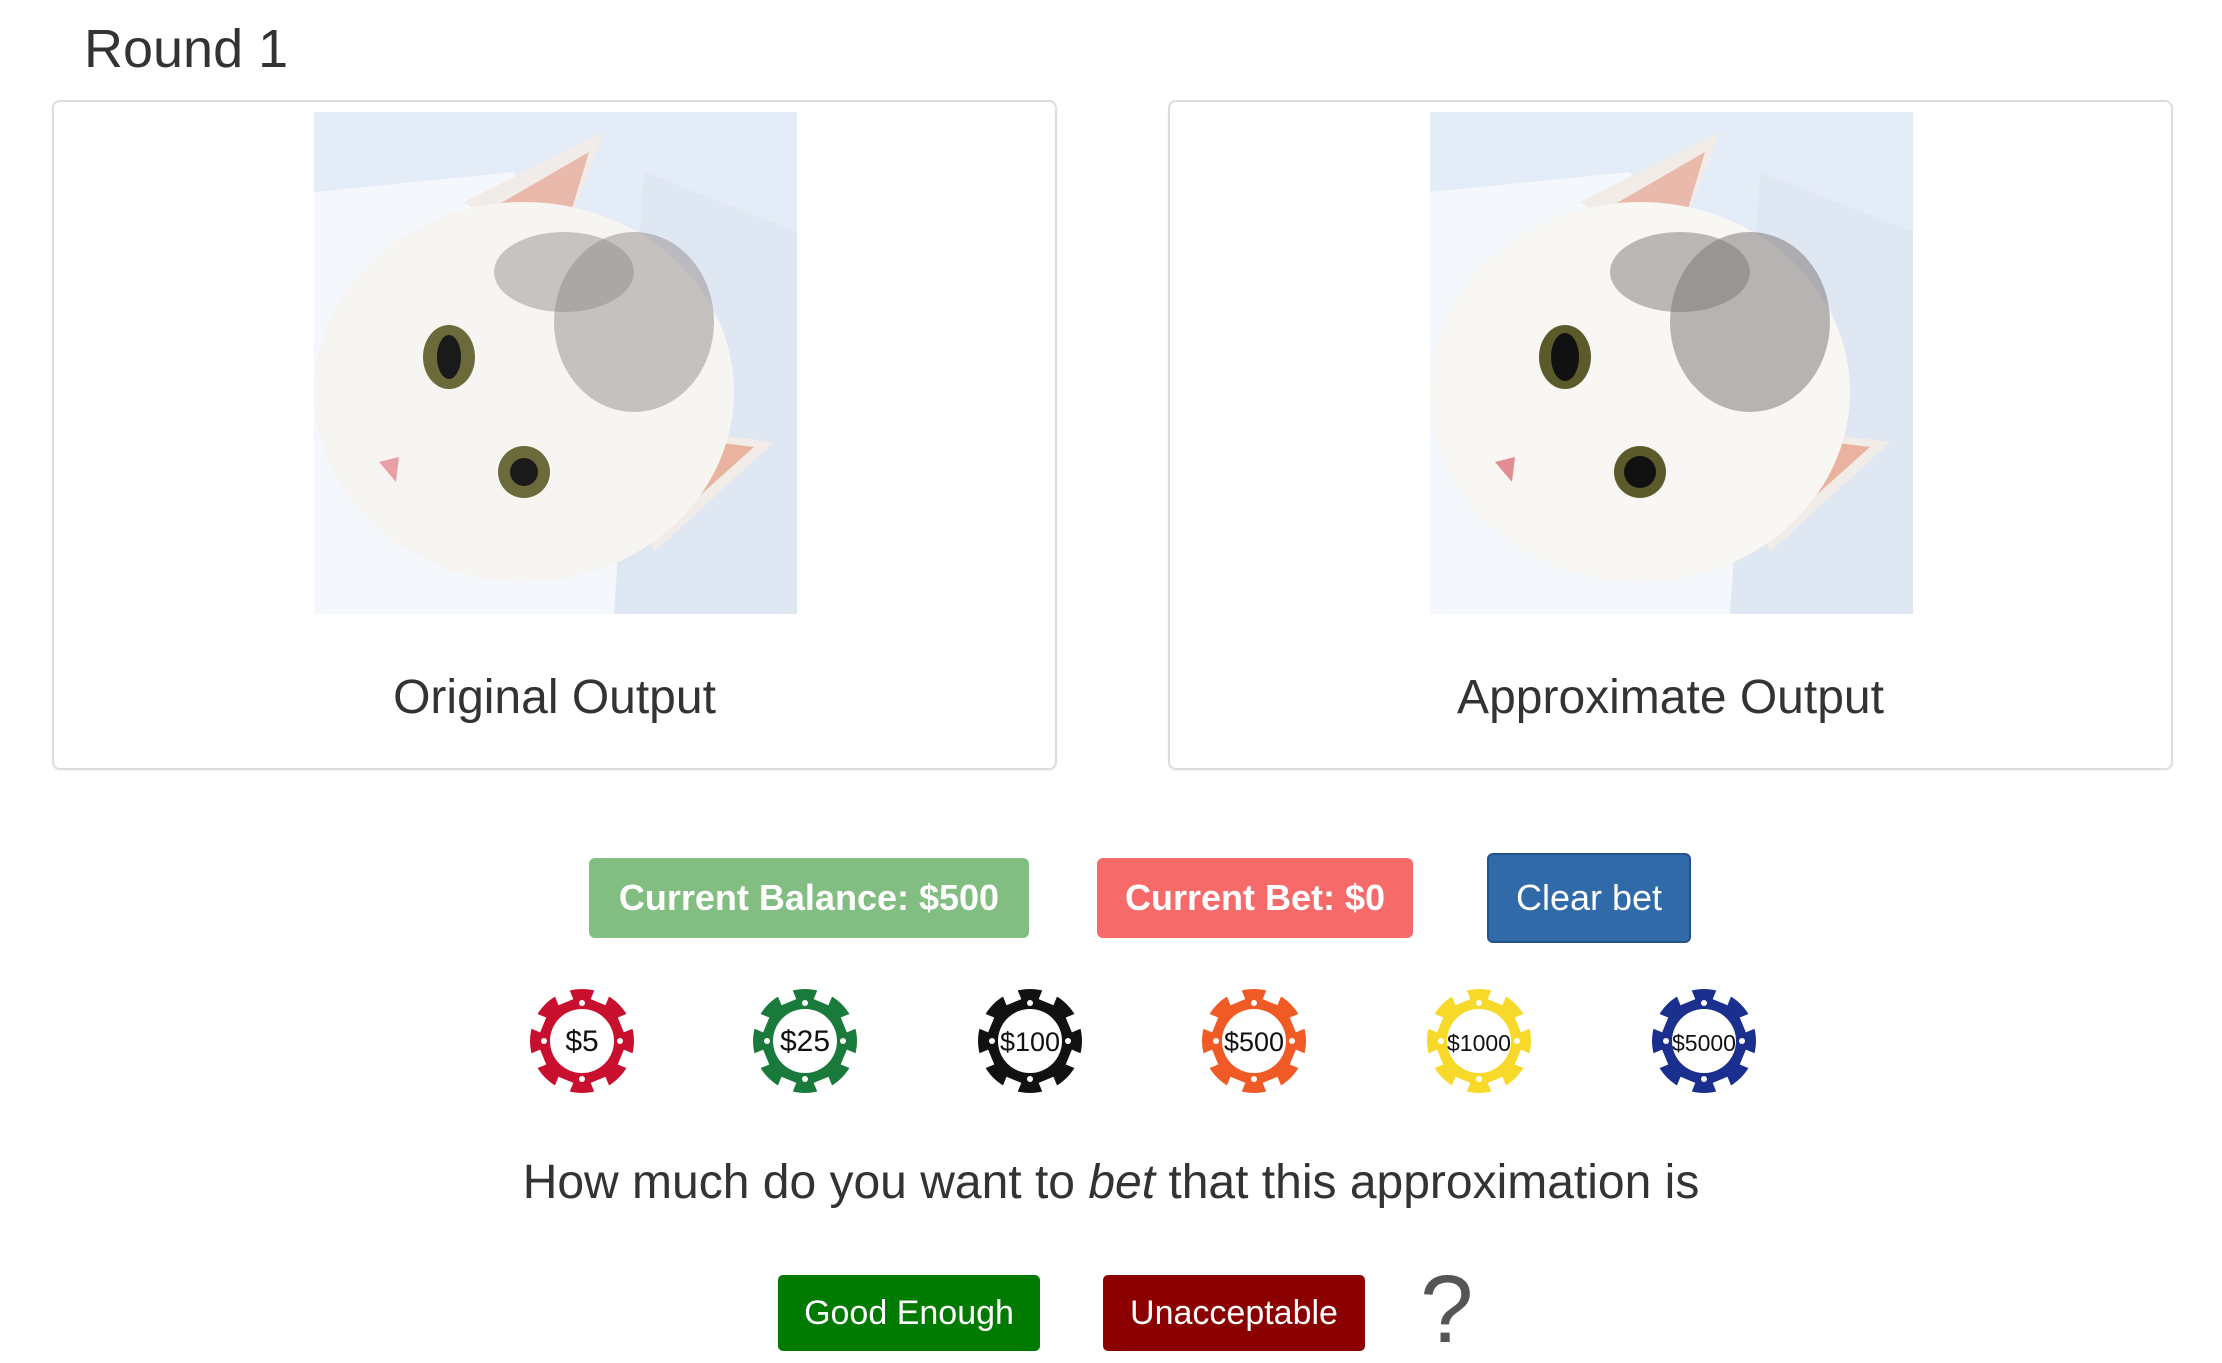 The width and height of the screenshot is (2222, 1363). Describe the element at coordinates (909, 1313) in the screenshot. I see `good-enough-button: Good Enough` at that location.